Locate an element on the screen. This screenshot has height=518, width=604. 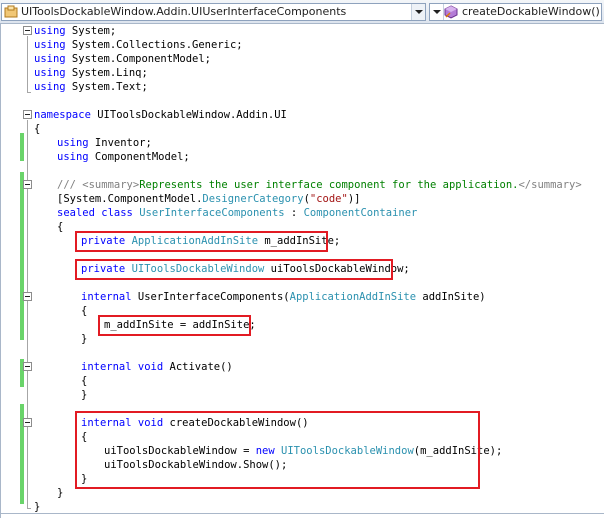
code-line: using System.ComponentModel; is located at coordinates (122, 59).